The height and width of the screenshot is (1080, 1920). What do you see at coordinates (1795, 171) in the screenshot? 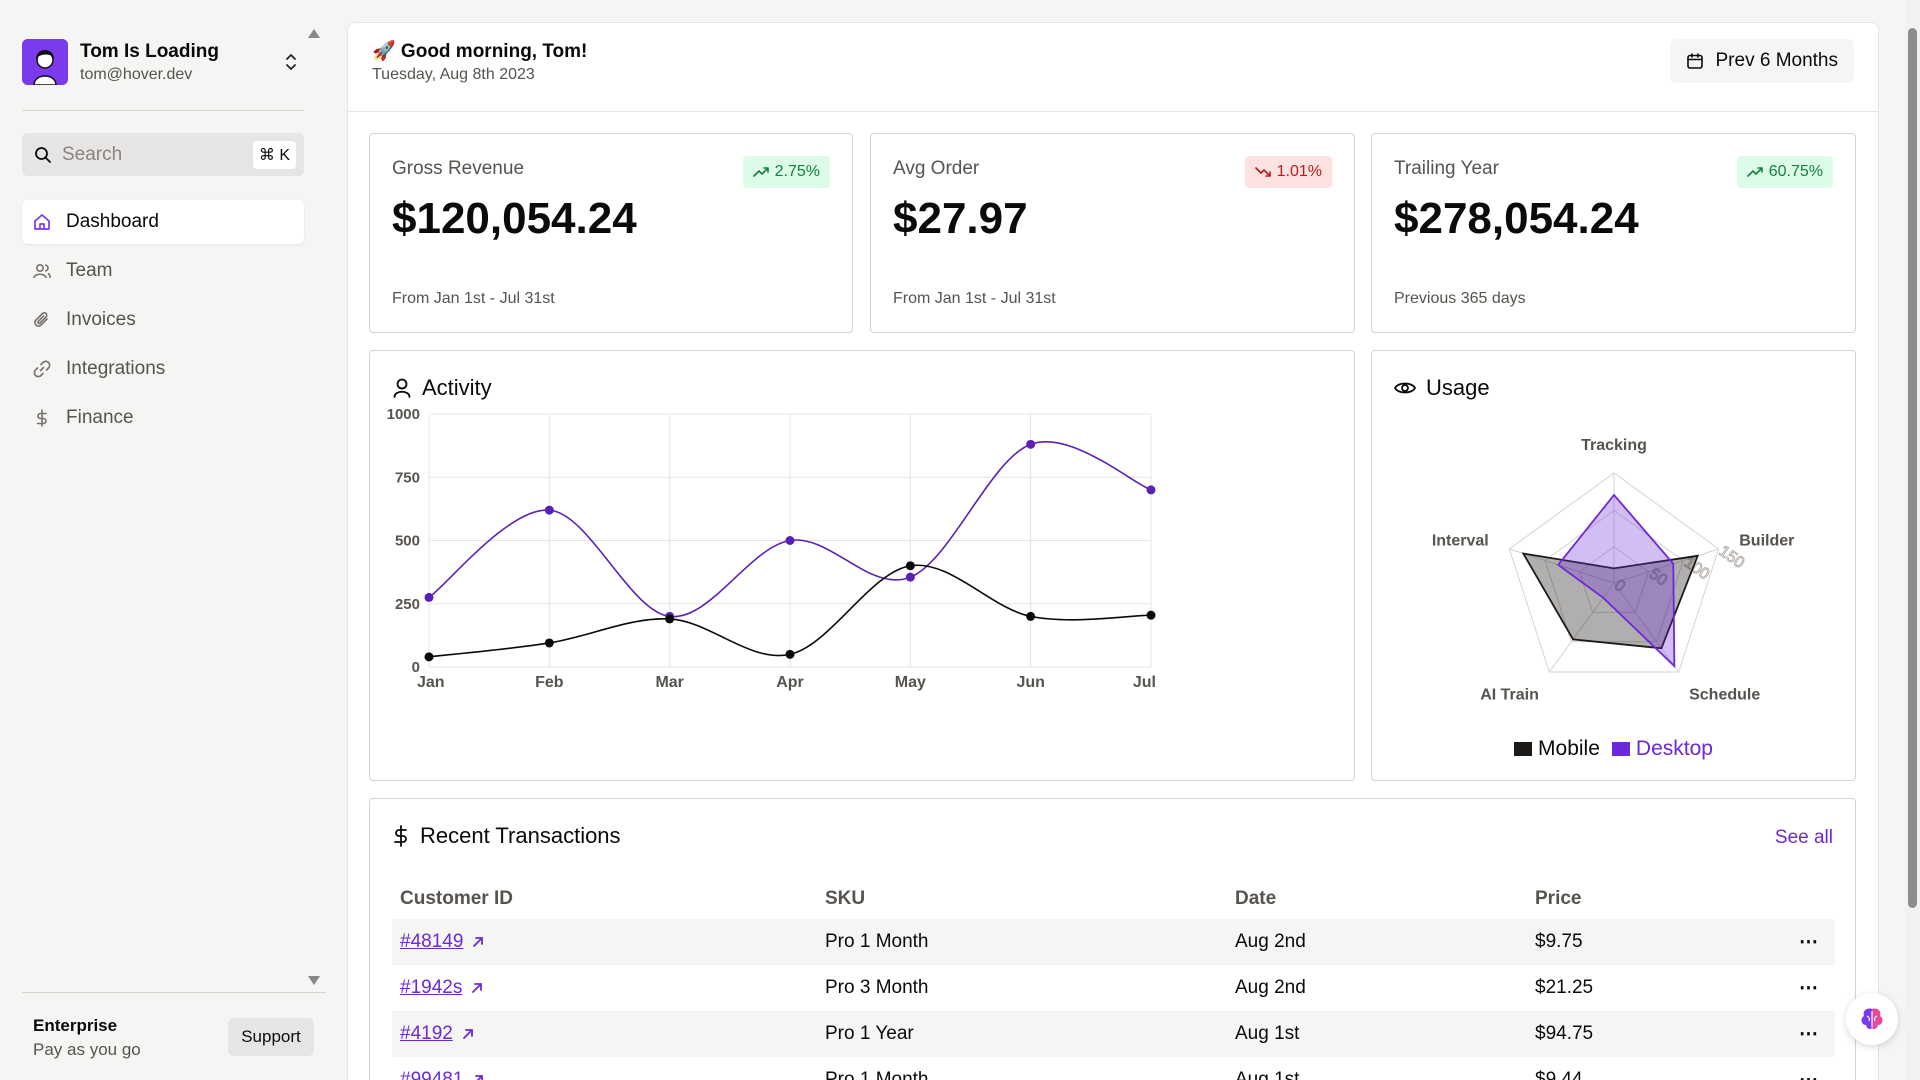
I see `trend-value: 60.75%` at bounding box center [1795, 171].